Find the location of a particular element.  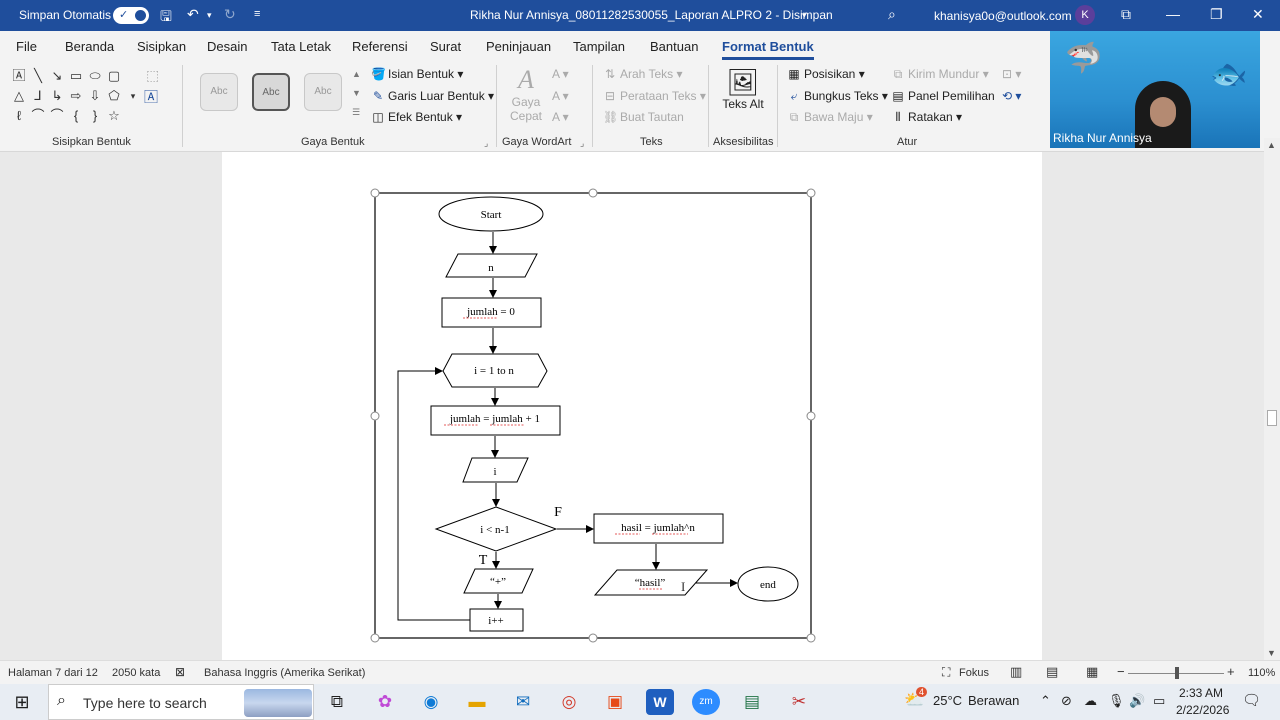

arc-shape-icon: ⌒ is located at coordinates (57, 116).